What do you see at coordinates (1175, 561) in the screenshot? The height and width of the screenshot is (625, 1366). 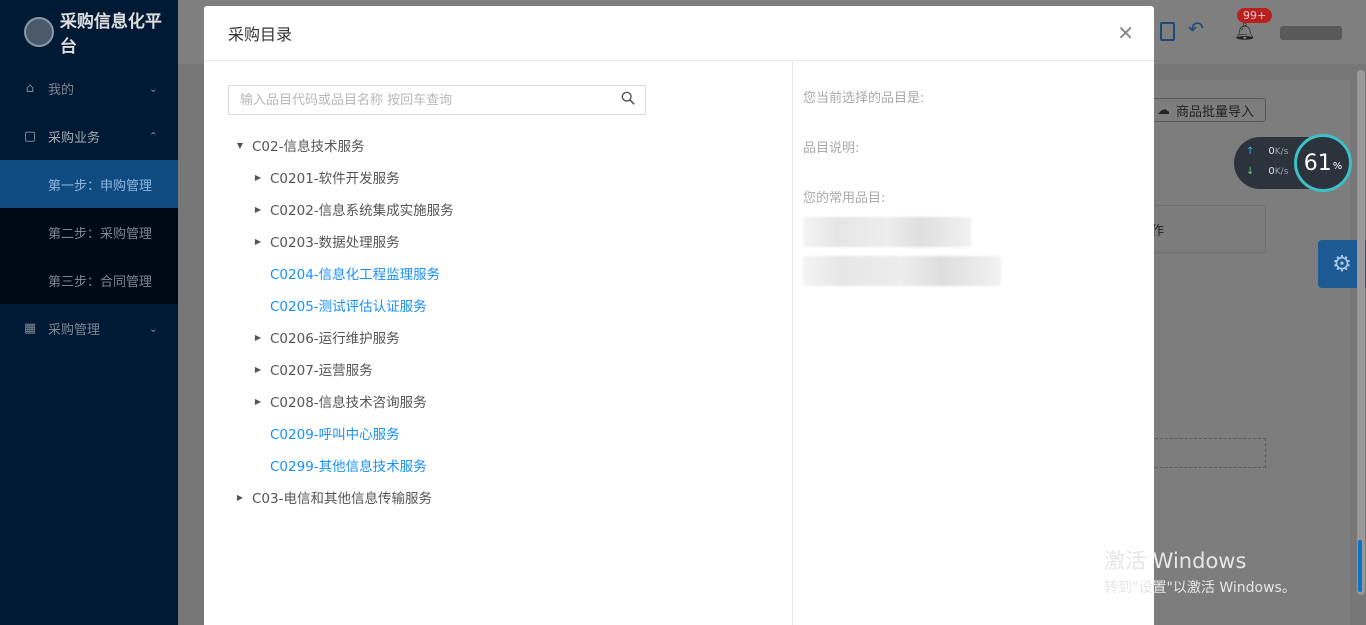 I see `watermark-title: 激活 Windows` at bounding box center [1175, 561].